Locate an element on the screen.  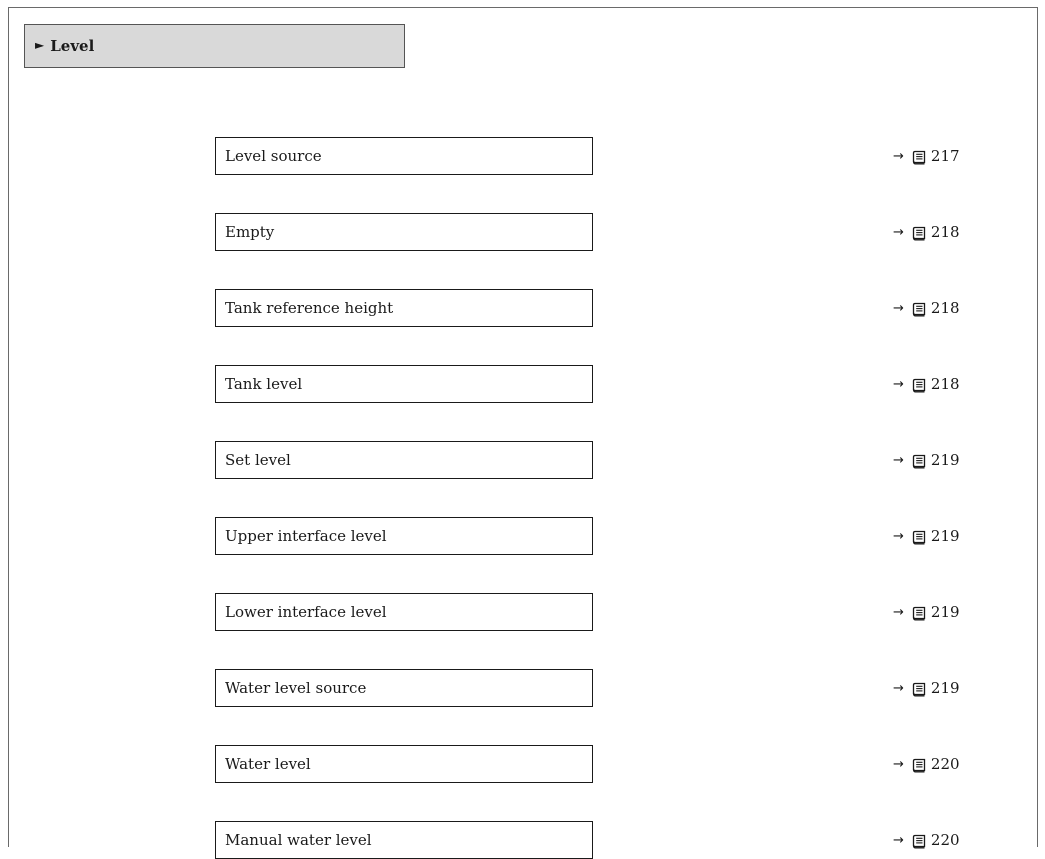
parameter-row: Empty → 218 is located at coordinates (522, 232).